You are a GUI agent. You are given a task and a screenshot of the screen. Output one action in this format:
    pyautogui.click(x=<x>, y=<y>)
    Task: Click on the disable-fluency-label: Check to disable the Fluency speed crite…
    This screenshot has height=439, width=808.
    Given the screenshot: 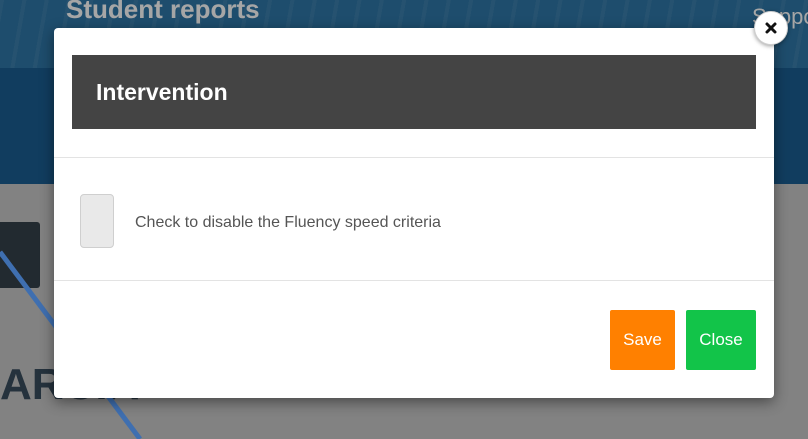 What is the action you would take?
    pyautogui.click(x=288, y=222)
    